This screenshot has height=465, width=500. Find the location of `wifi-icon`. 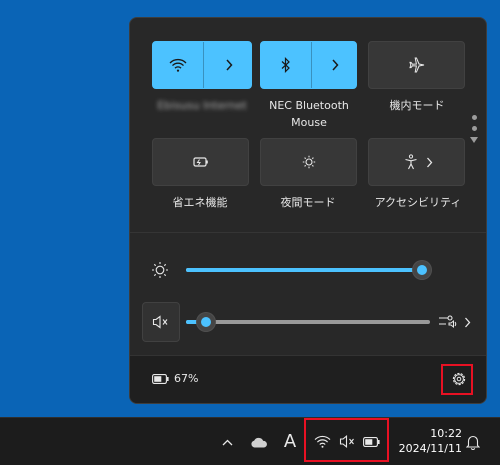

wifi-icon is located at coordinates (178, 65).